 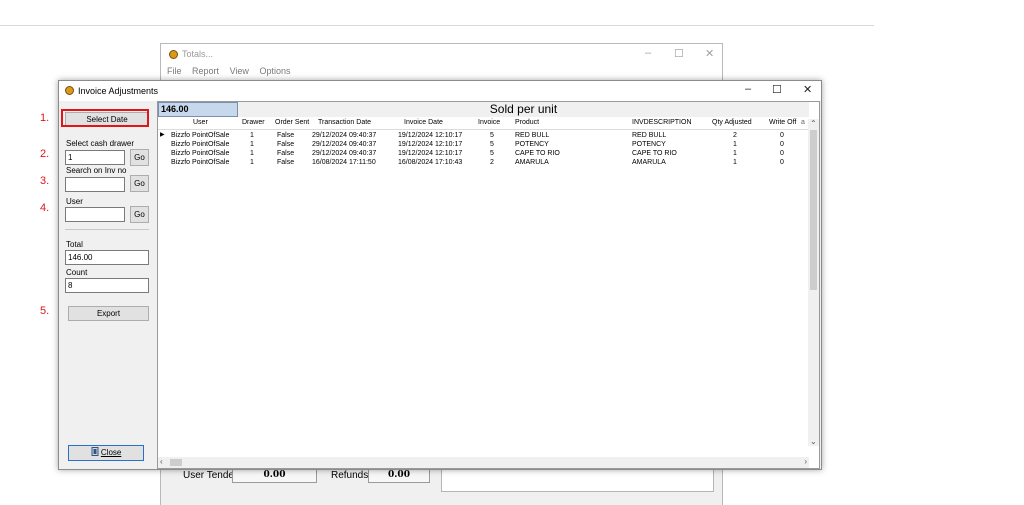 What do you see at coordinates (292, 122) in the screenshot?
I see `col-order-sent: Order Sent` at bounding box center [292, 122].